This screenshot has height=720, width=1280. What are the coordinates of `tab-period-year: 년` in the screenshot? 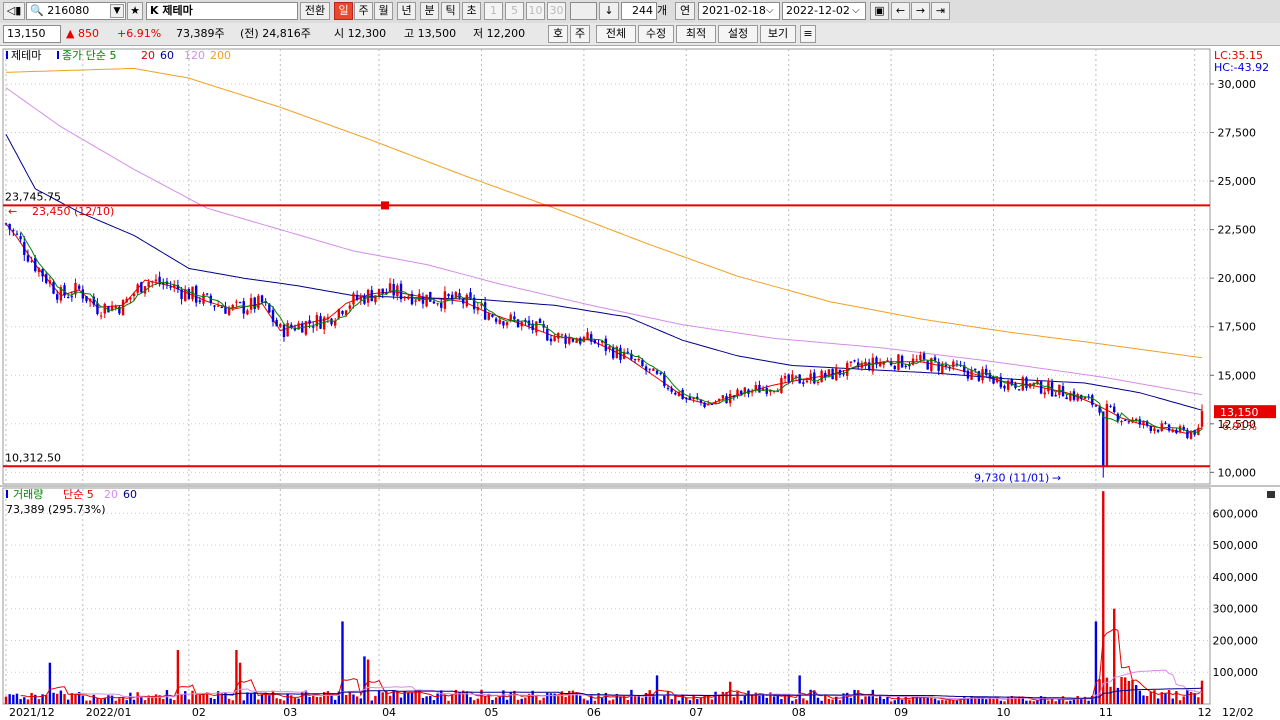 It's located at (406, 11).